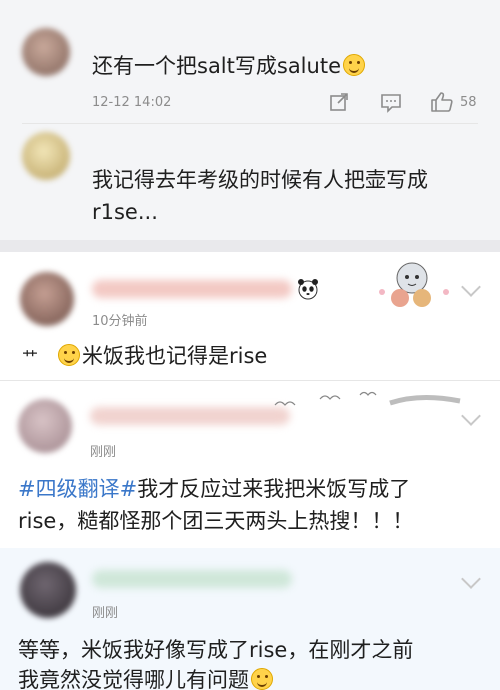 This screenshot has width=500, height=690. Describe the element at coordinates (367, 398) in the screenshot. I see `bird-decoration` at that location.